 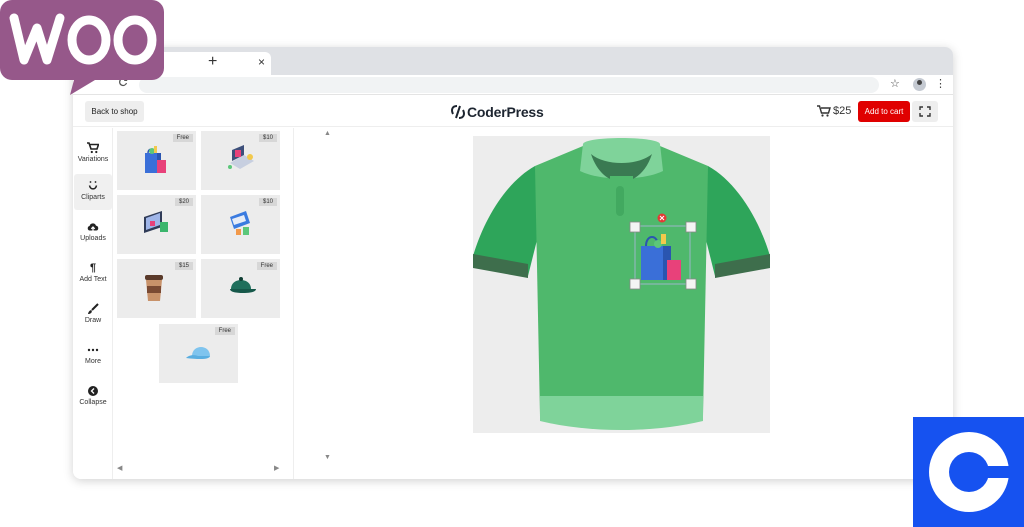 I want to click on coffee-cup-icon, so click(x=154, y=288).